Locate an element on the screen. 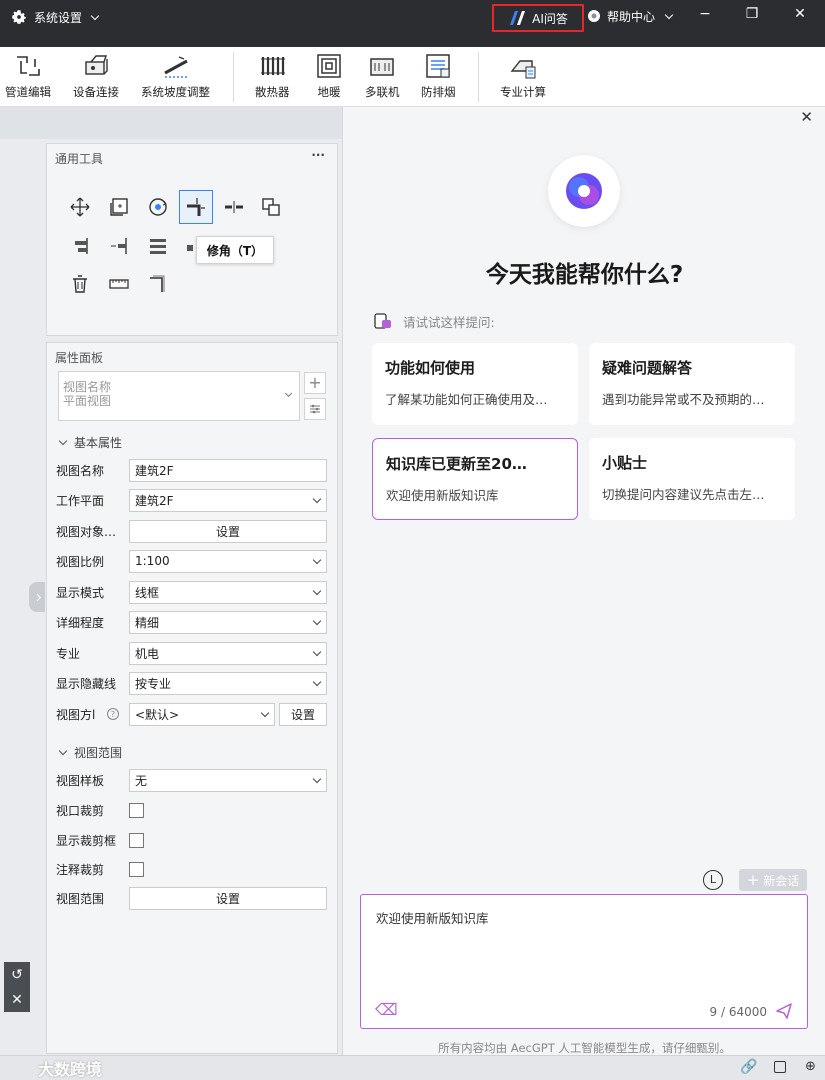 Image resolution: width=825 pixels, height=1080 pixels. collapse-toggle is located at coordinates (37, 597).